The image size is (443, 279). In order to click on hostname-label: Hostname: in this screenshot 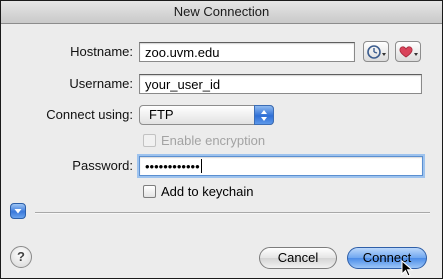, I will do `click(101, 51)`.